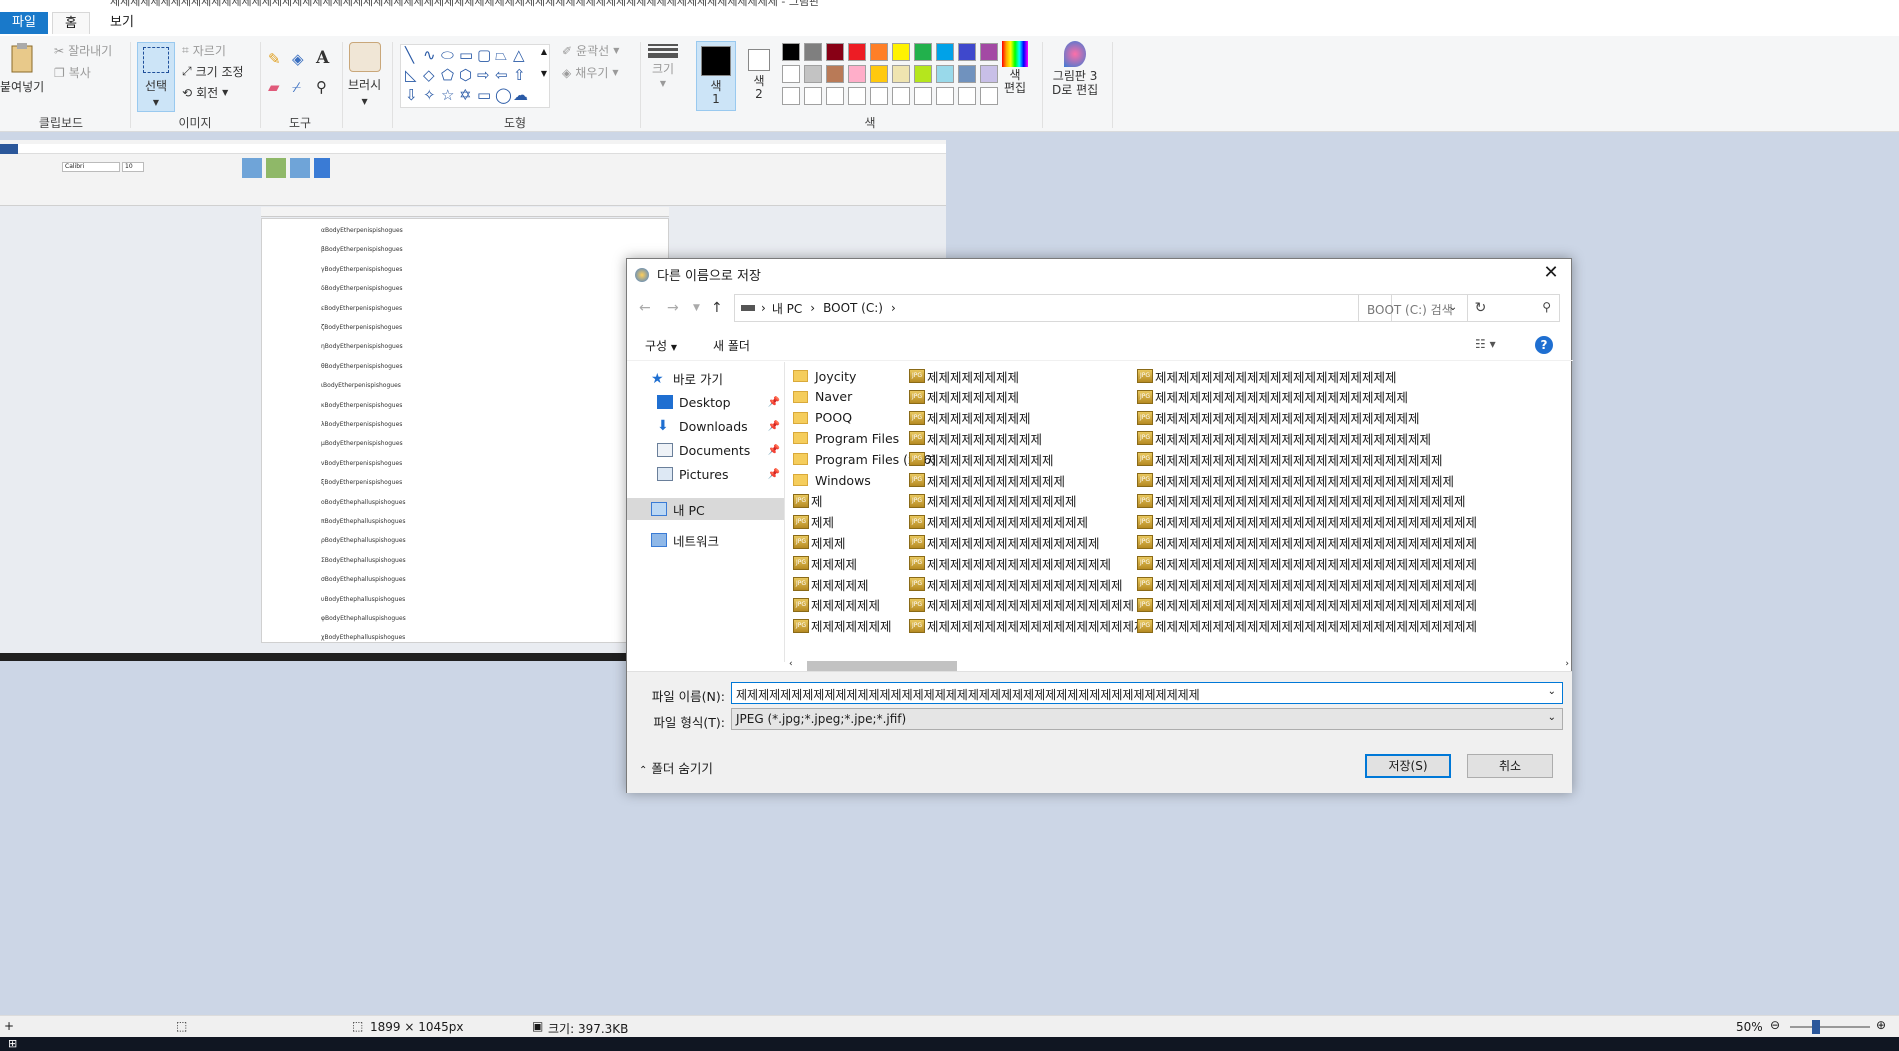 Image resolution: width=1899 pixels, height=1051 pixels. Describe the element at coordinates (1551, 273) in the screenshot. I see `close-icon: ✕` at that location.